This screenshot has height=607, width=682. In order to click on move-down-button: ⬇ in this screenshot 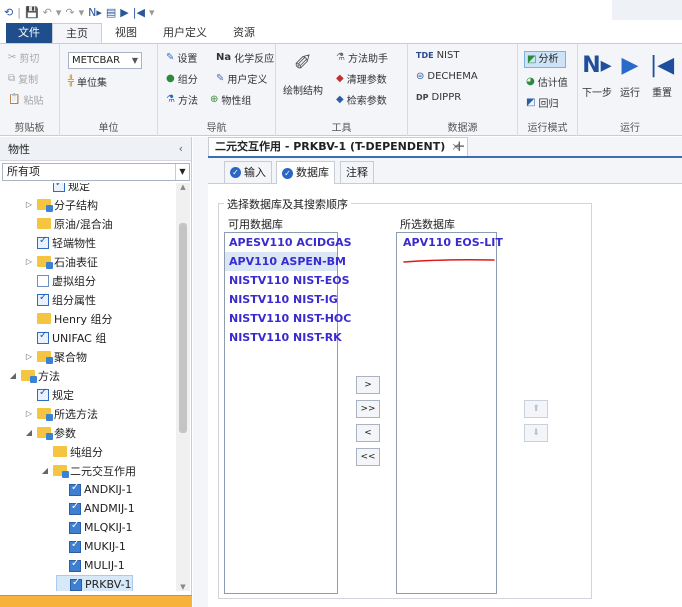, I will do `click(536, 433)`.